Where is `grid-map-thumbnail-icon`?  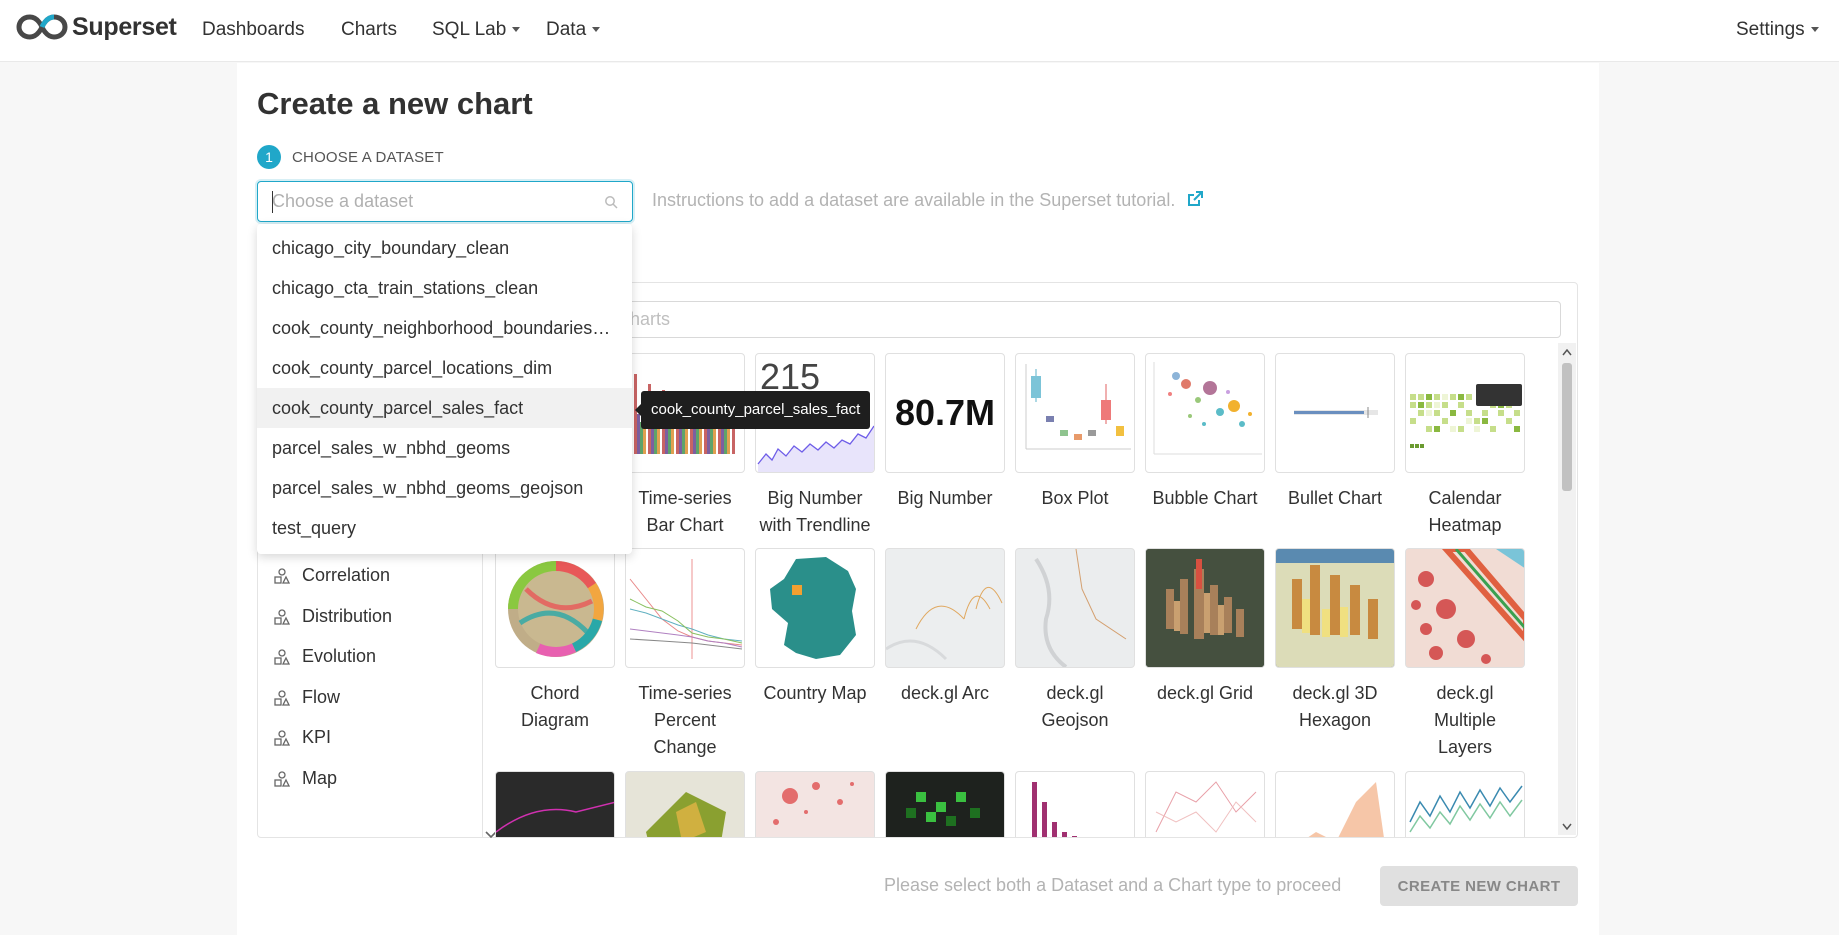 grid-map-thumbnail-icon is located at coordinates (1205, 608).